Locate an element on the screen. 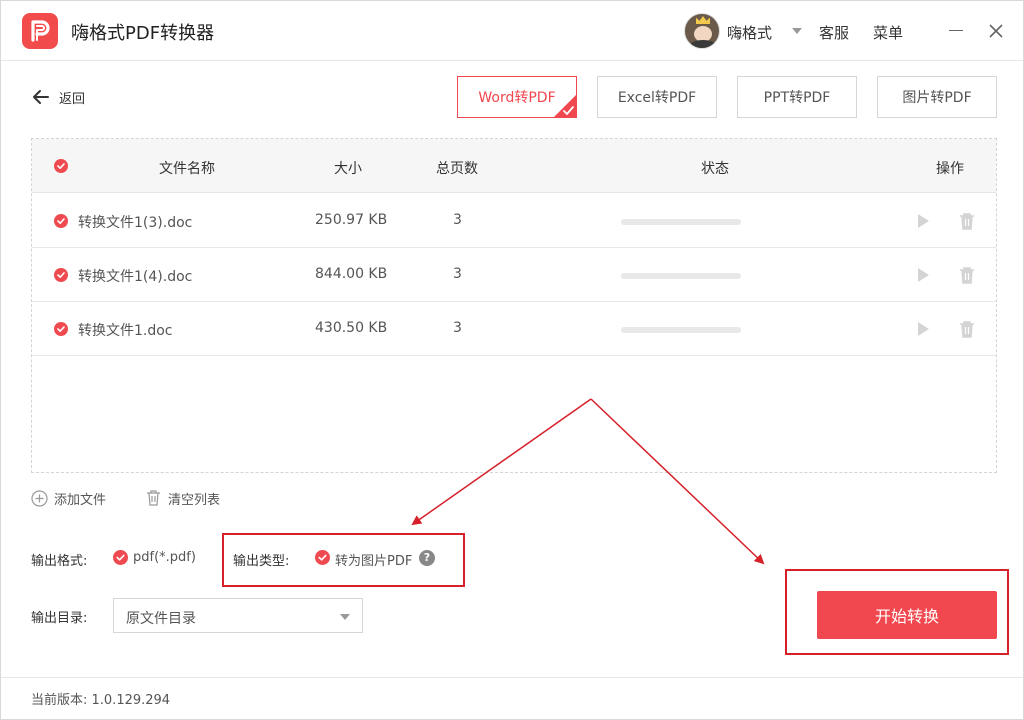 The height and width of the screenshot is (720, 1024). annotation-box-start-button is located at coordinates (897, 612).